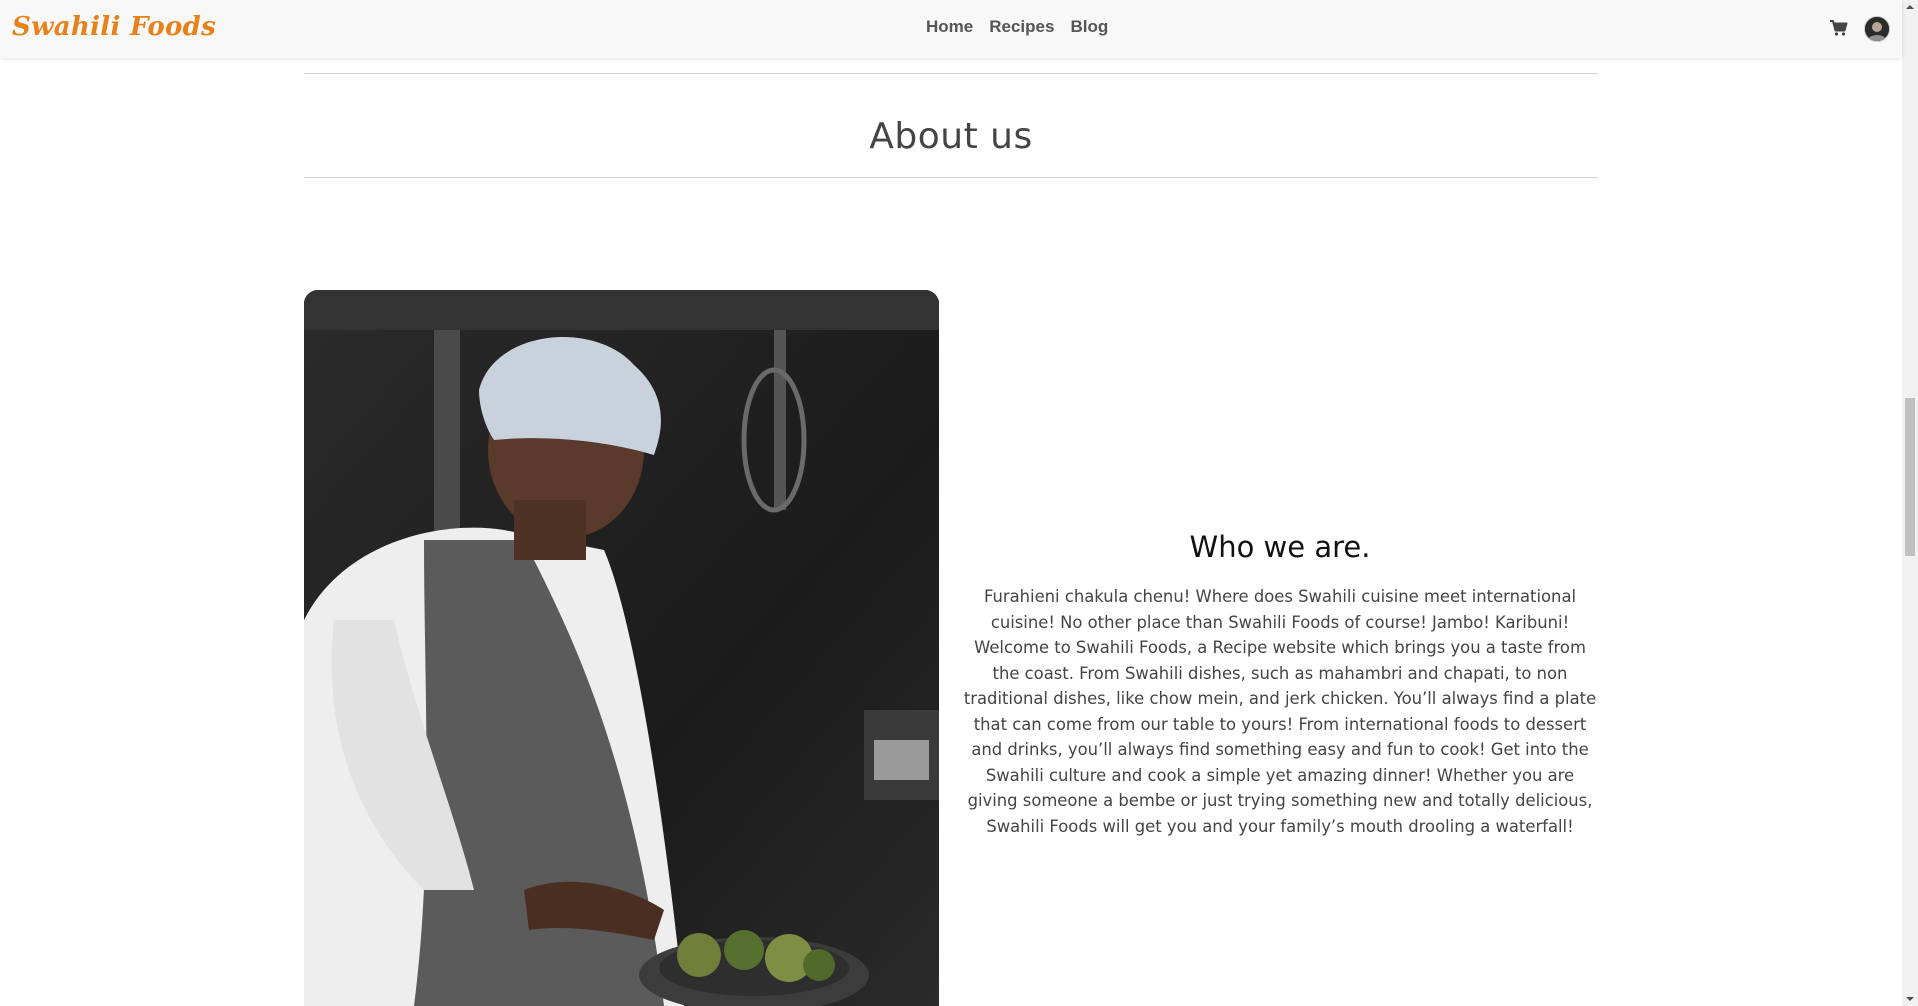  I want to click on scrollbar-thumb, so click(1910, 477).